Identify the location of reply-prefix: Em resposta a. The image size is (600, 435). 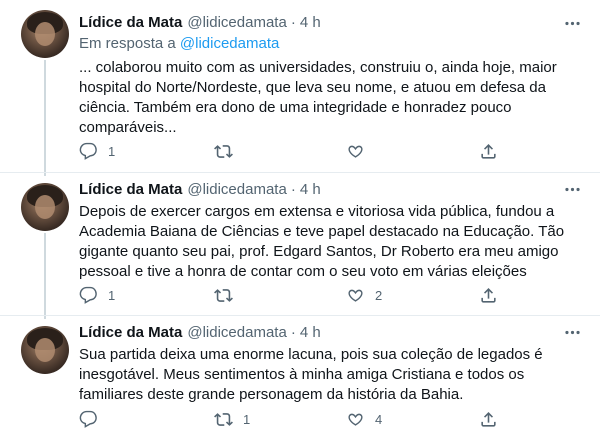
(127, 43).